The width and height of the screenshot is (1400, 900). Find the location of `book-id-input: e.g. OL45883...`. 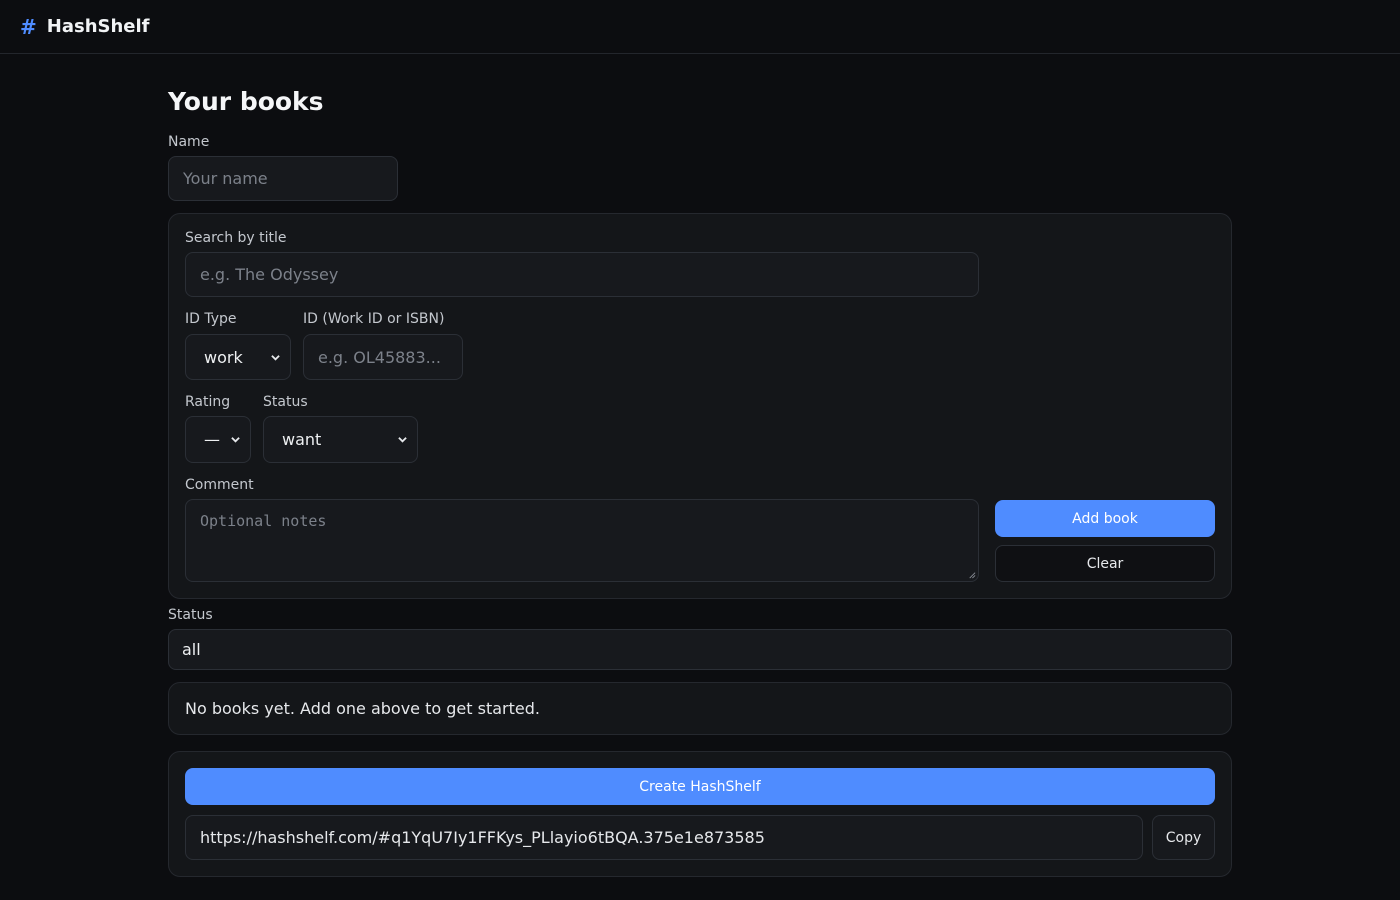

book-id-input: e.g. OL45883... is located at coordinates (383, 357).